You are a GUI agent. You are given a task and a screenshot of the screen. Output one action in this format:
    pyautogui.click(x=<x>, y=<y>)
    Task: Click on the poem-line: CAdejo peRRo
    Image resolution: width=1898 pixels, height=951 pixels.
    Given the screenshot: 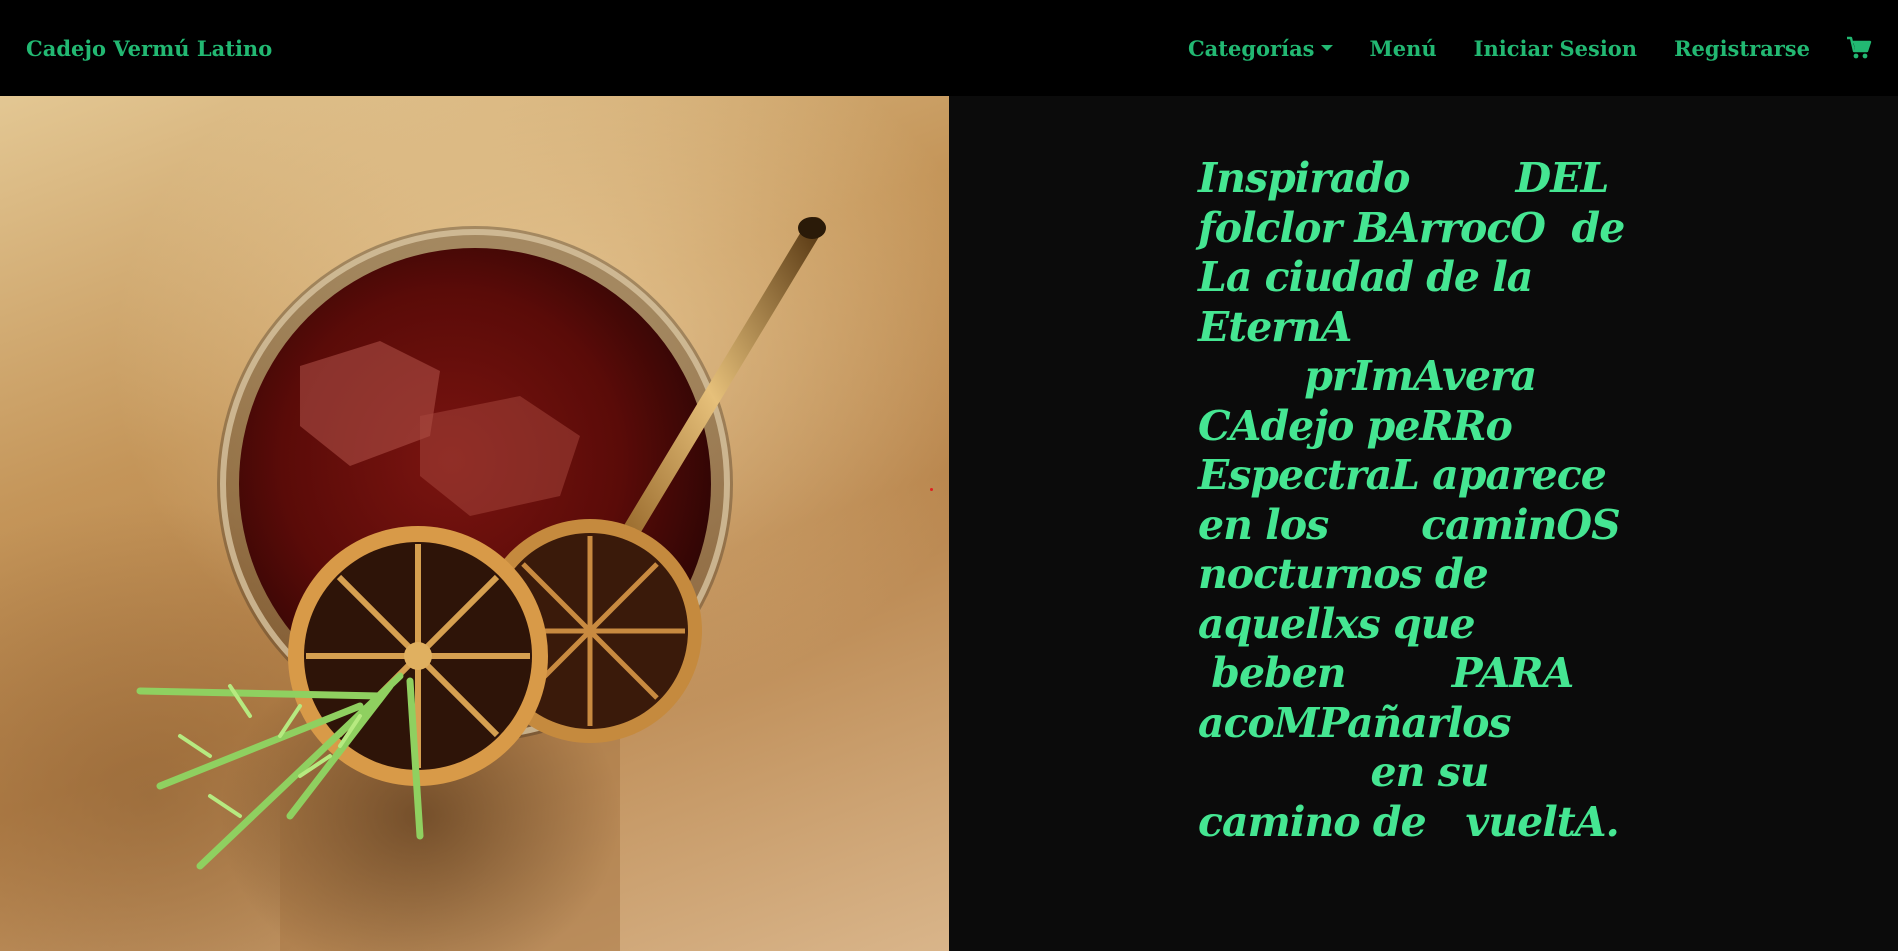 What is the action you would take?
    pyautogui.click(x=1355, y=425)
    